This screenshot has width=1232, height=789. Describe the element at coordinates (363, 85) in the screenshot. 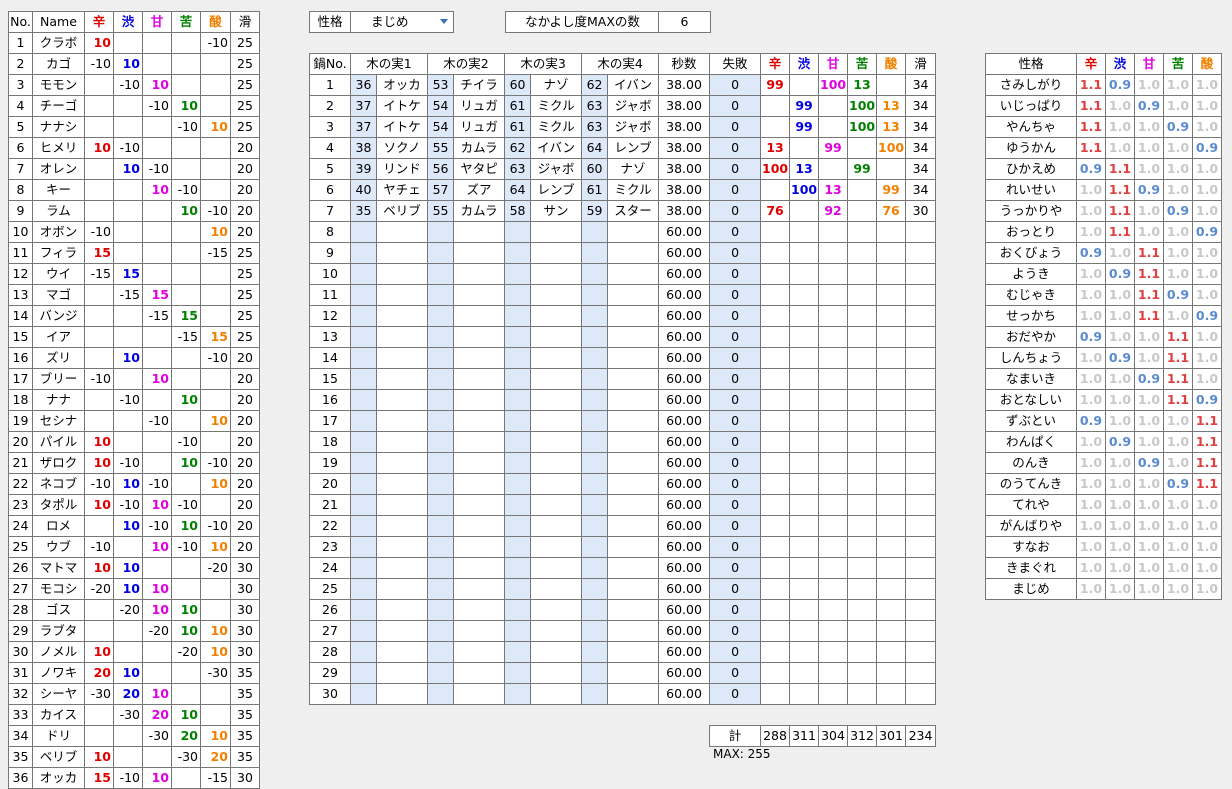

I see `berry-number-input: 36` at that location.